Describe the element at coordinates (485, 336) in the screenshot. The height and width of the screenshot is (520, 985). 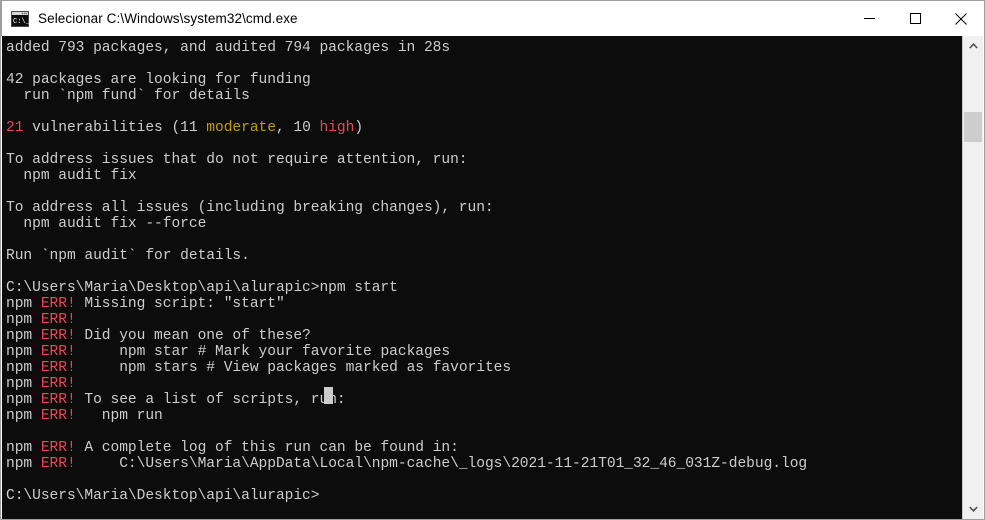
I see `terminal-line: npm ERR! Did you mean one of these?` at that location.